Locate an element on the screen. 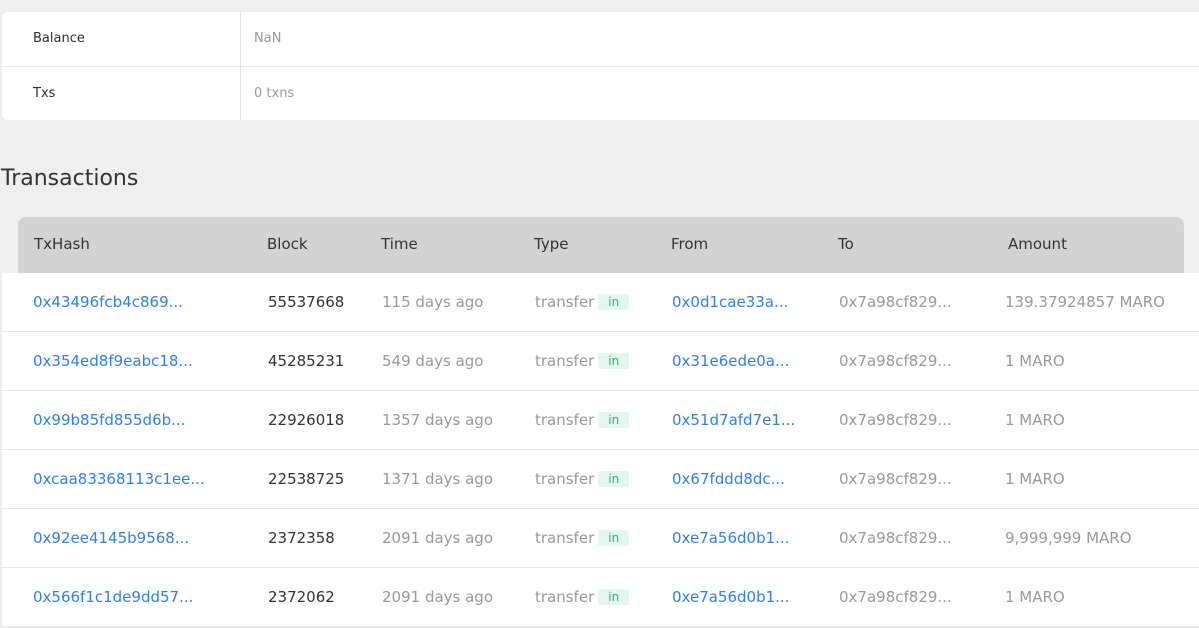  tx-amount: 9,999,999 MARO is located at coordinates (1068, 538).